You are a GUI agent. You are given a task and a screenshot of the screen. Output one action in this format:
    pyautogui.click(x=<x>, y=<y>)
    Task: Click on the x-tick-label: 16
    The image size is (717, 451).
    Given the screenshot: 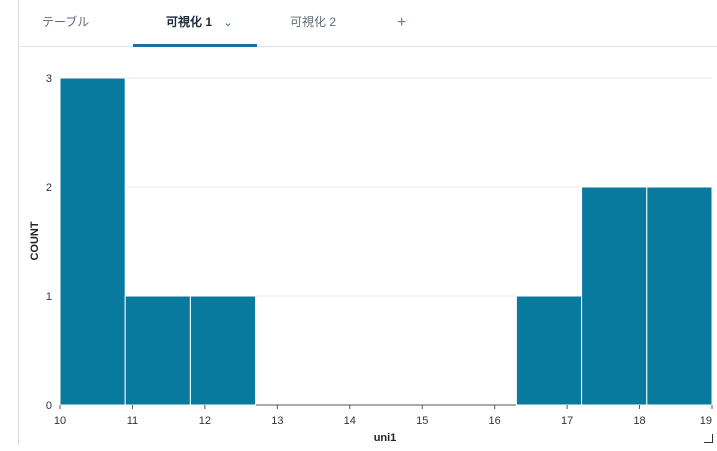 What is the action you would take?
    pyautogui.click(x=495, y=421)
    